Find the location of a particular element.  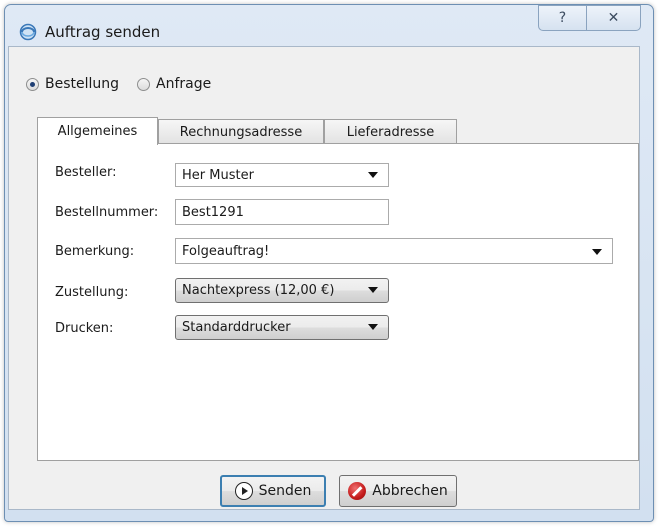

radio-anfrage-label: Anfrage is located at coordinates (183, 84).